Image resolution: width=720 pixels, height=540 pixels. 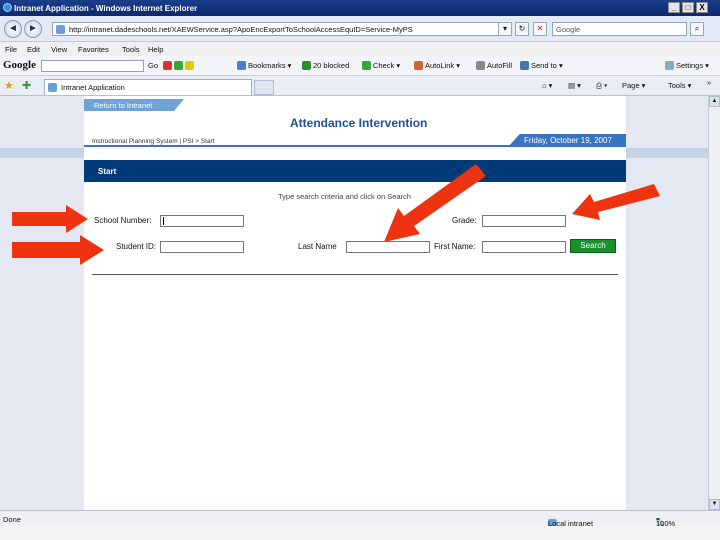 I want to click on tab-favicon-icon, so click(x=52, y=87).